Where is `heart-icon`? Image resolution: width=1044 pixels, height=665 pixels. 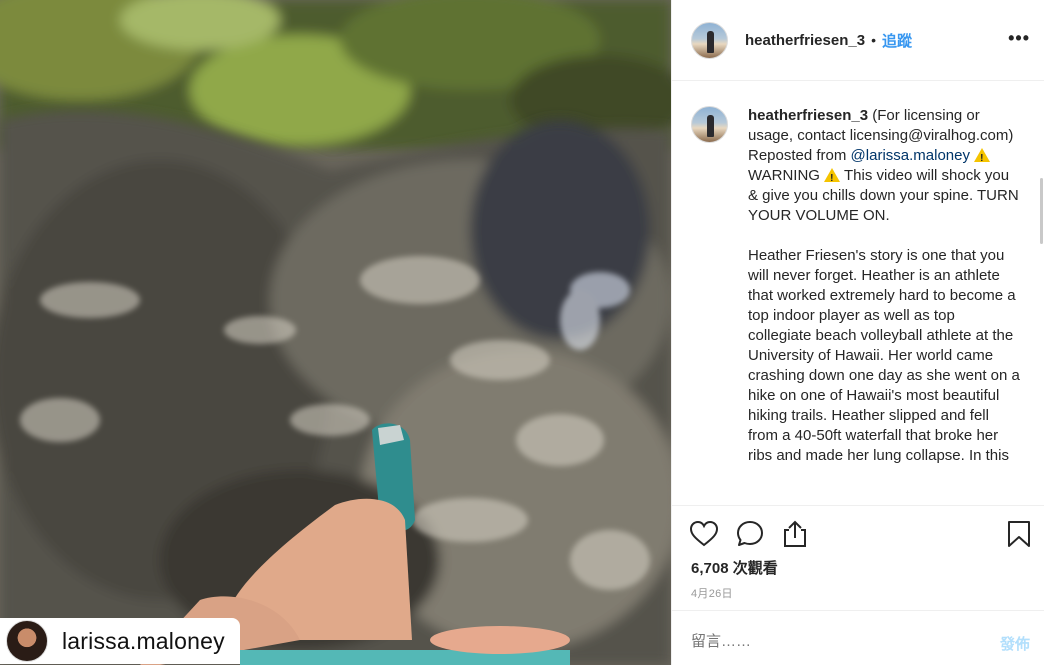
heart-icon is located at coordinates (704, 534).